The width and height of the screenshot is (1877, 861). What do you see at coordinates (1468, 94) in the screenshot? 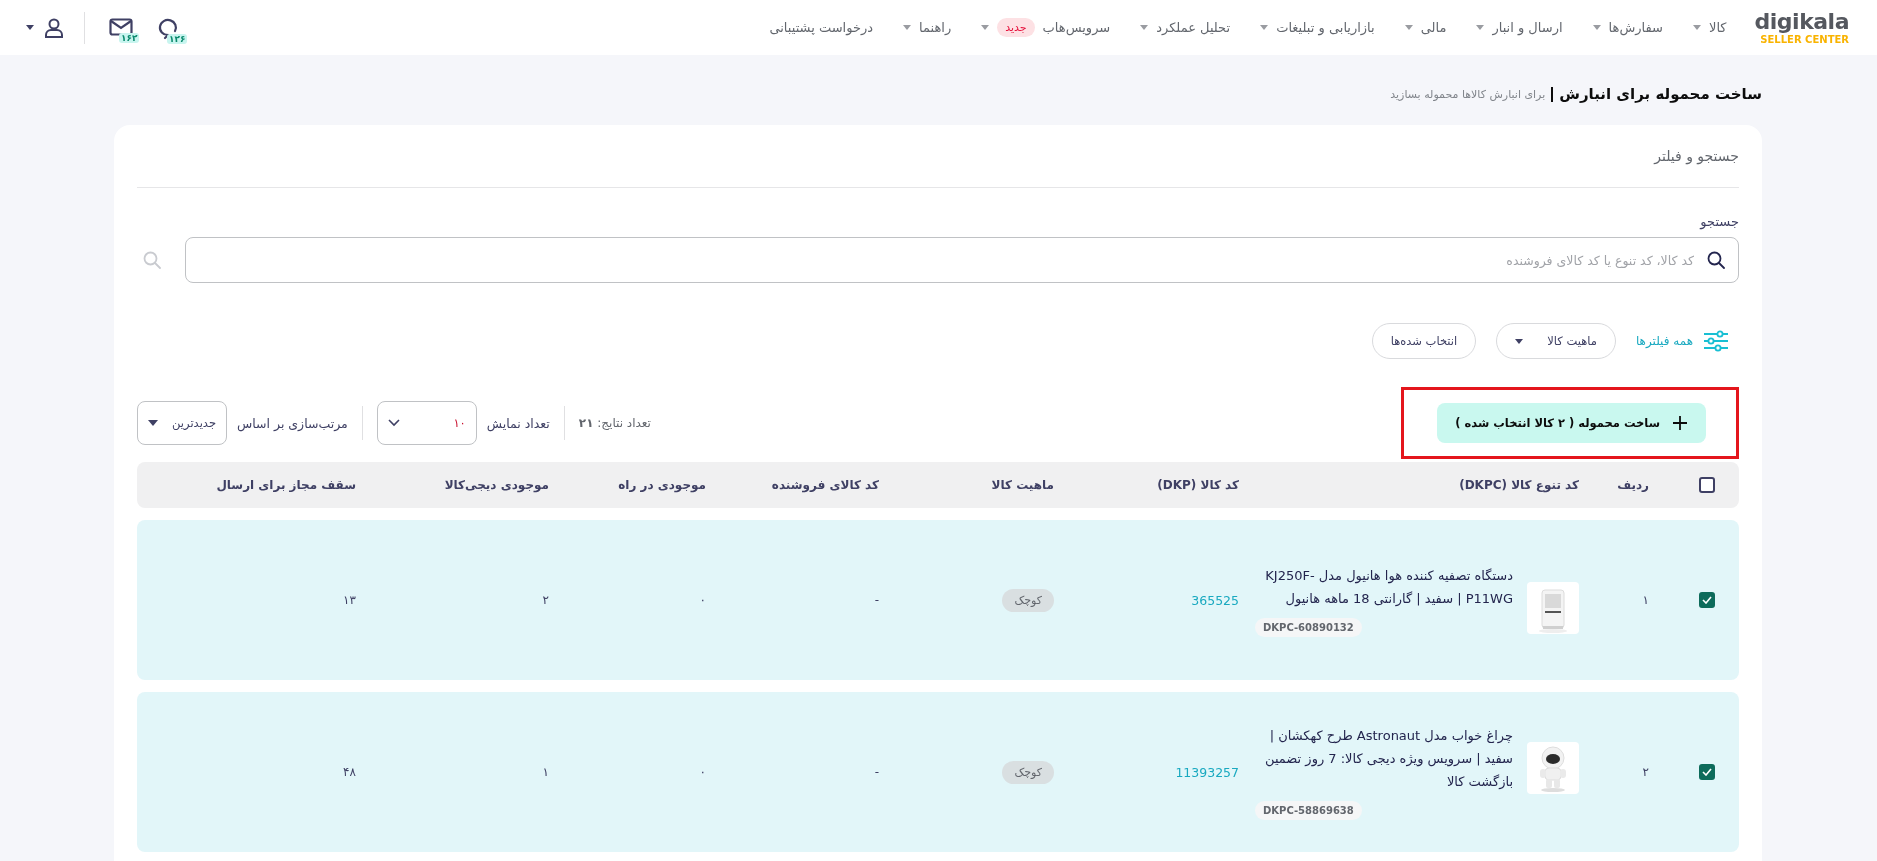
I see `page-subtitle: برای انبارش کالاها محموله بسازید` at bounding box center [1468, 94].